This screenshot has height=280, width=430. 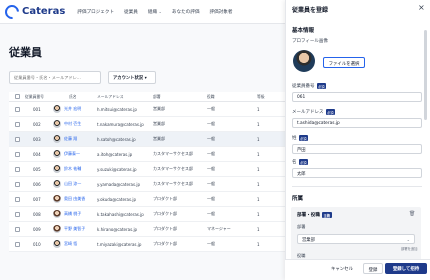 What do you see at coordinates (148, 109) in the screenshot?
I see `table-row: 001 光井 宏明 h.mitsui@cateras.jp 営業部 一般 1` at bounding box center [148, 109].